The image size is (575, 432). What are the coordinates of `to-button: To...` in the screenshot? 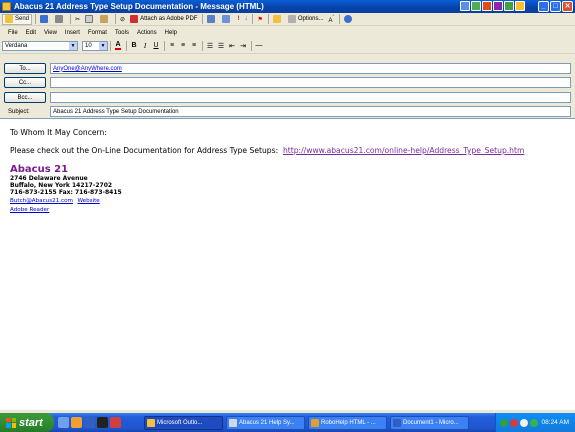 It's located at (25, 68).